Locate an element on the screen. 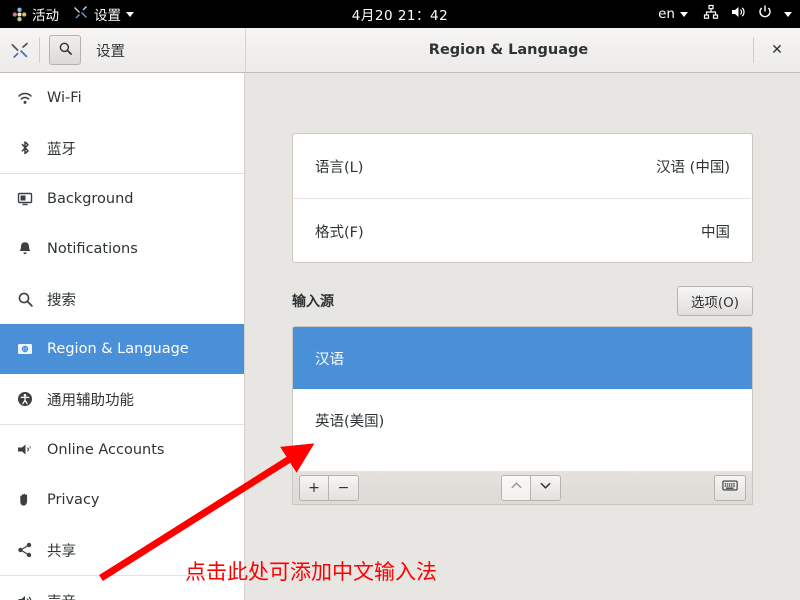 The height and width of the screenshot is (600, 800). bluetooth-icon is located at coordinates (25, 148).